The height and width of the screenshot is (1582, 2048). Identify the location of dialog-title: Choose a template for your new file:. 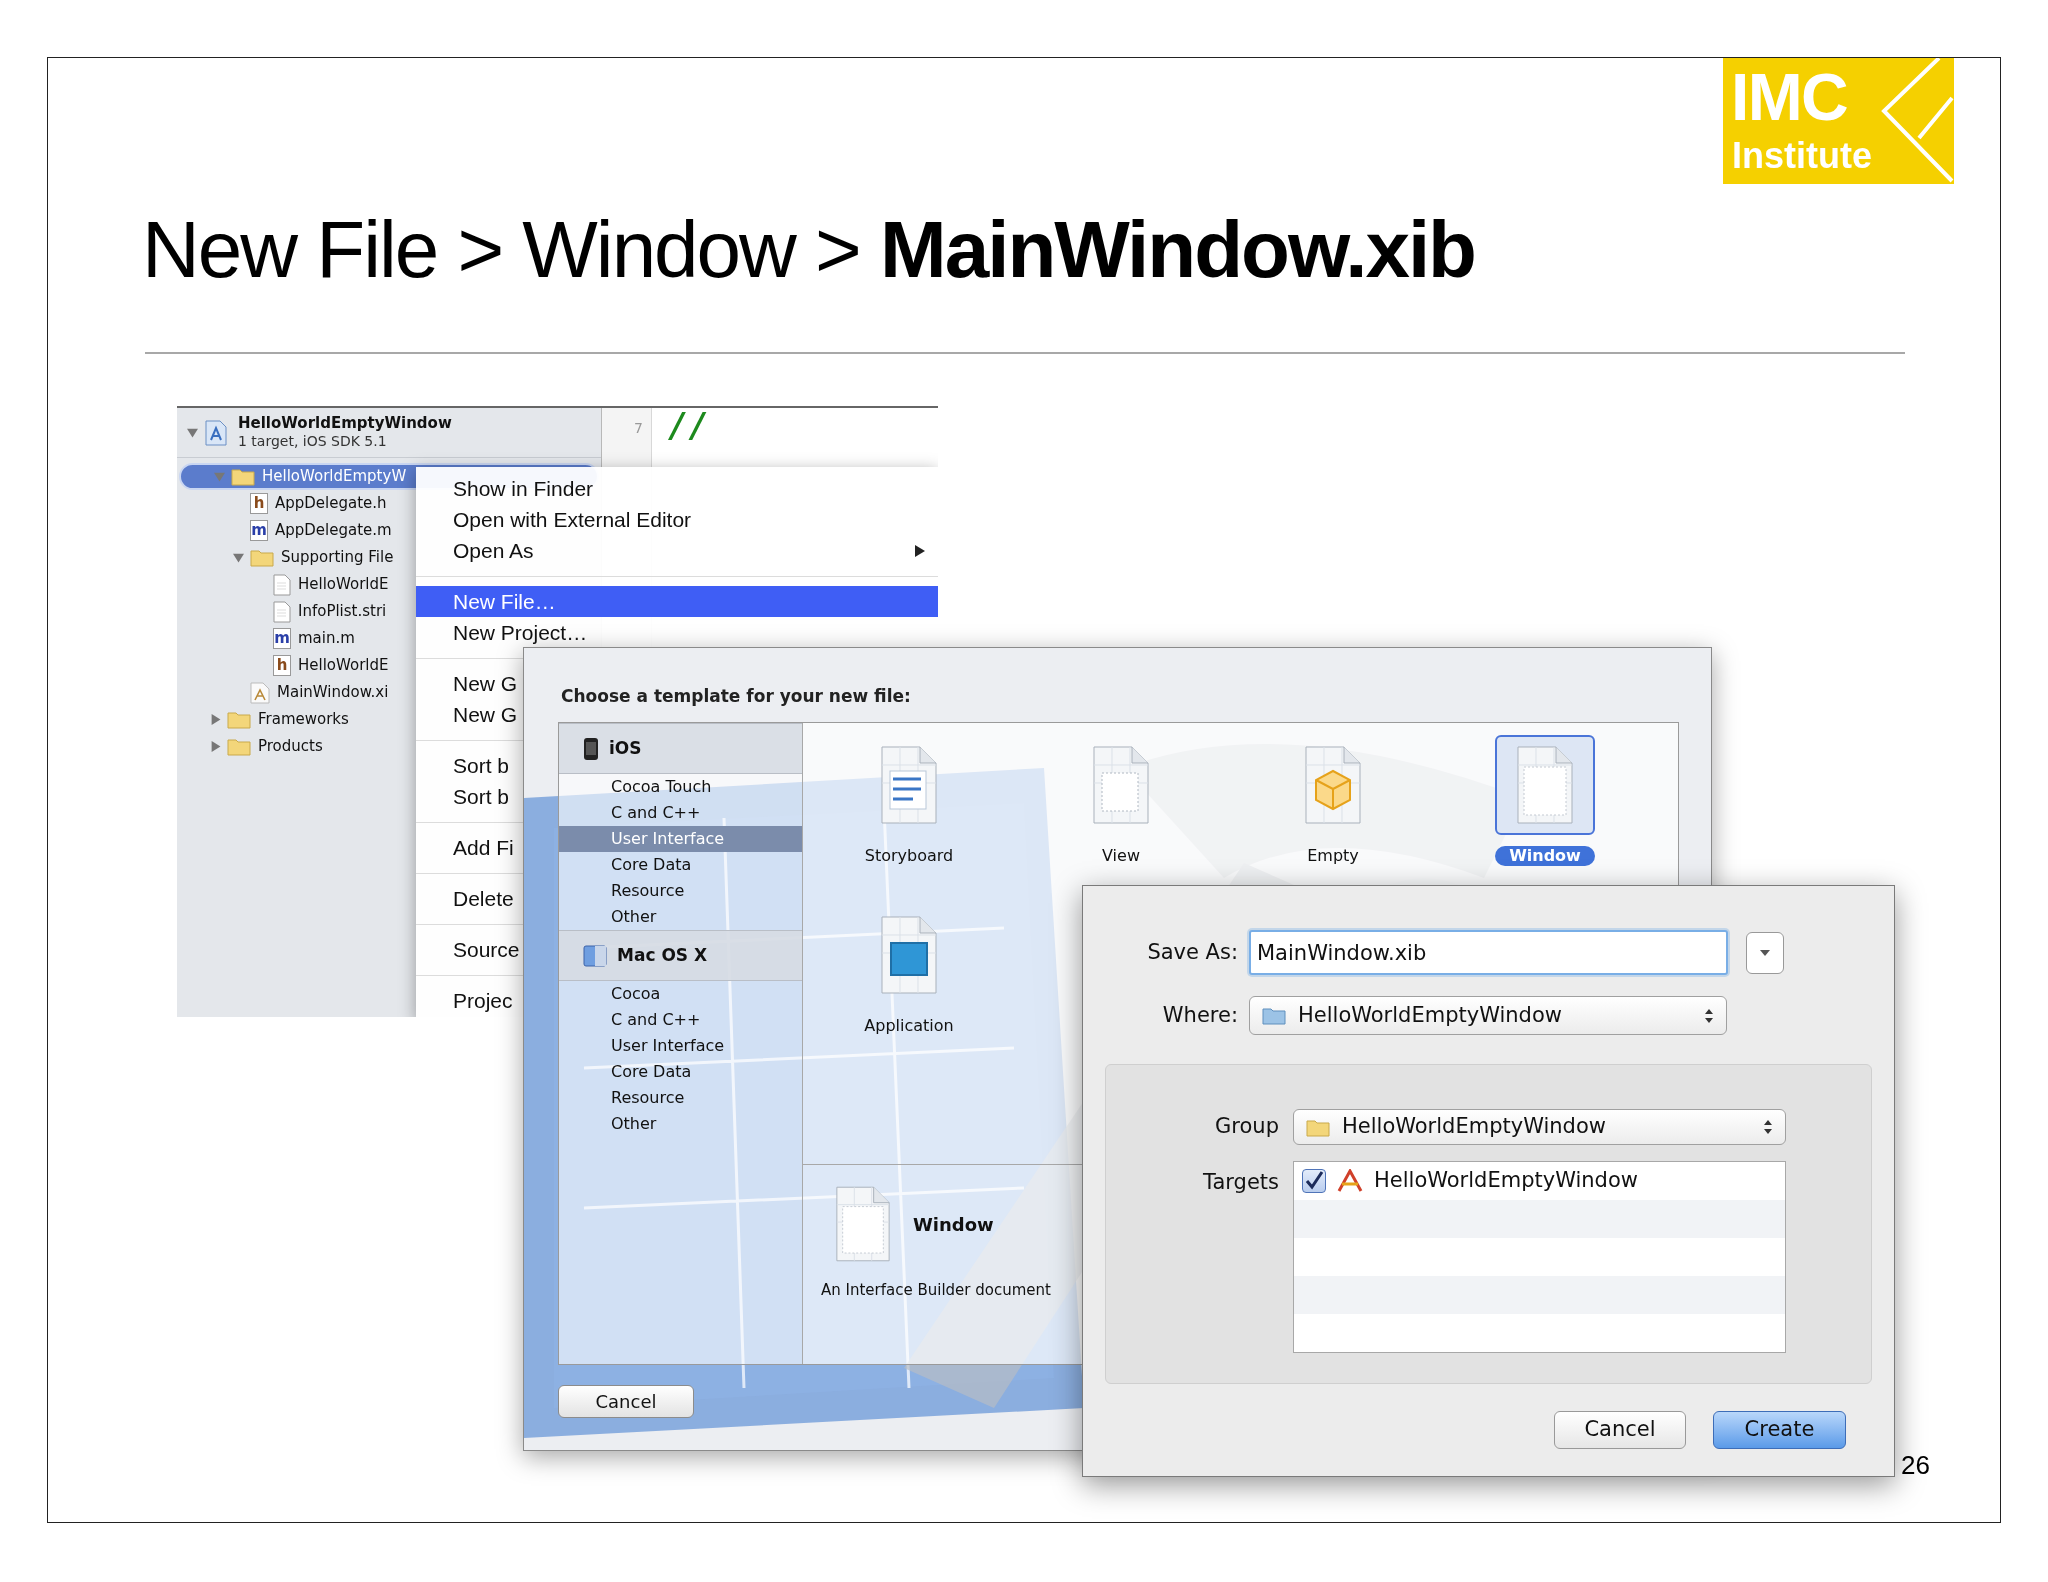
(736, 696).